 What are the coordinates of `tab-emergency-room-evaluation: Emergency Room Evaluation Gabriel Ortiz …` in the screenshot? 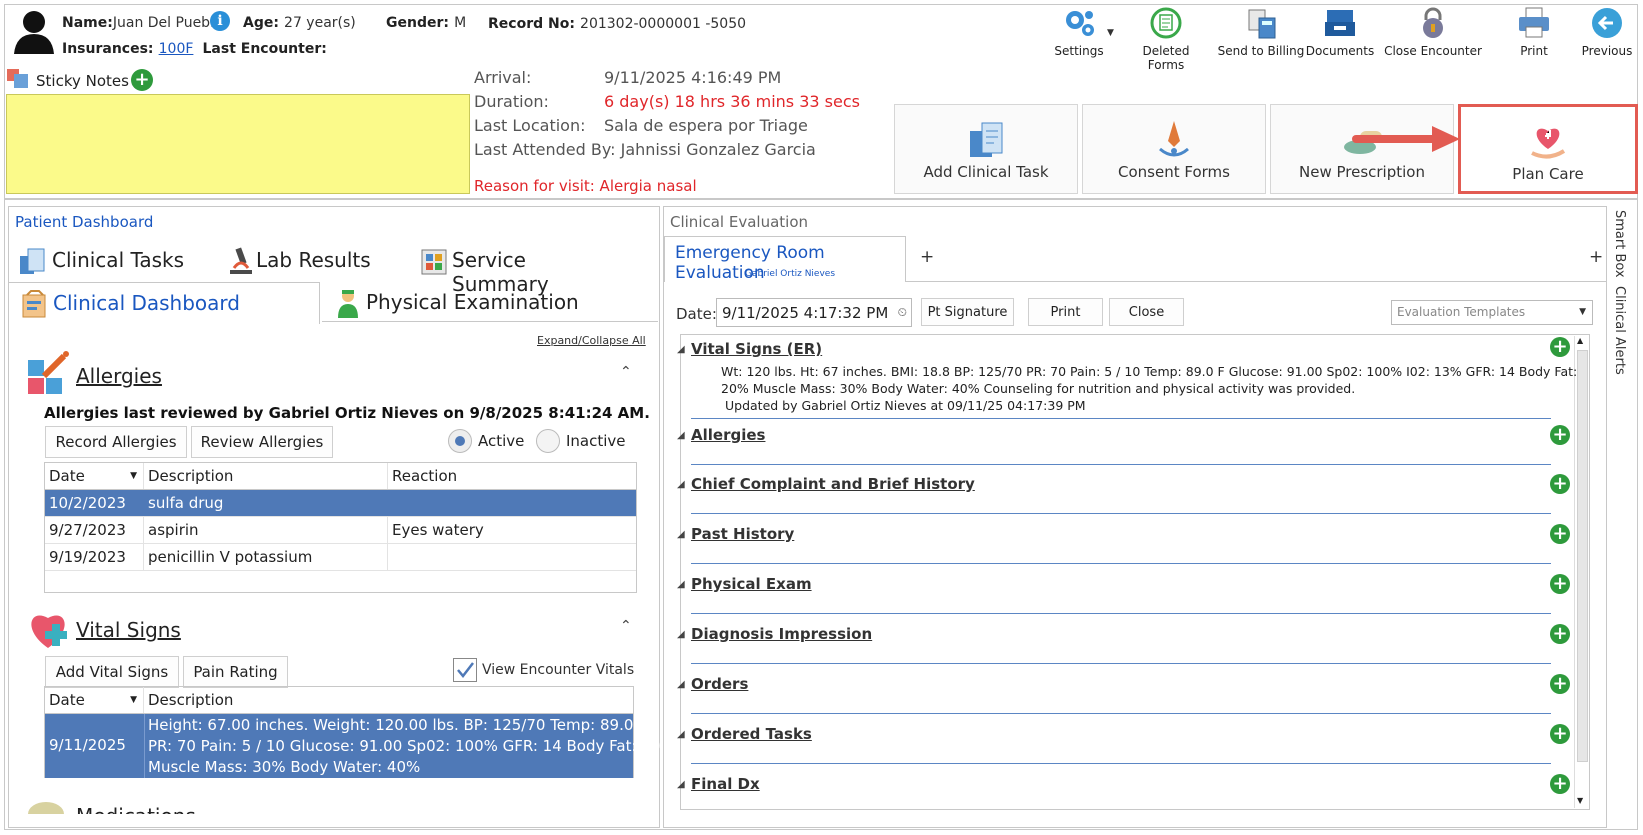 It's located at (785, 259).